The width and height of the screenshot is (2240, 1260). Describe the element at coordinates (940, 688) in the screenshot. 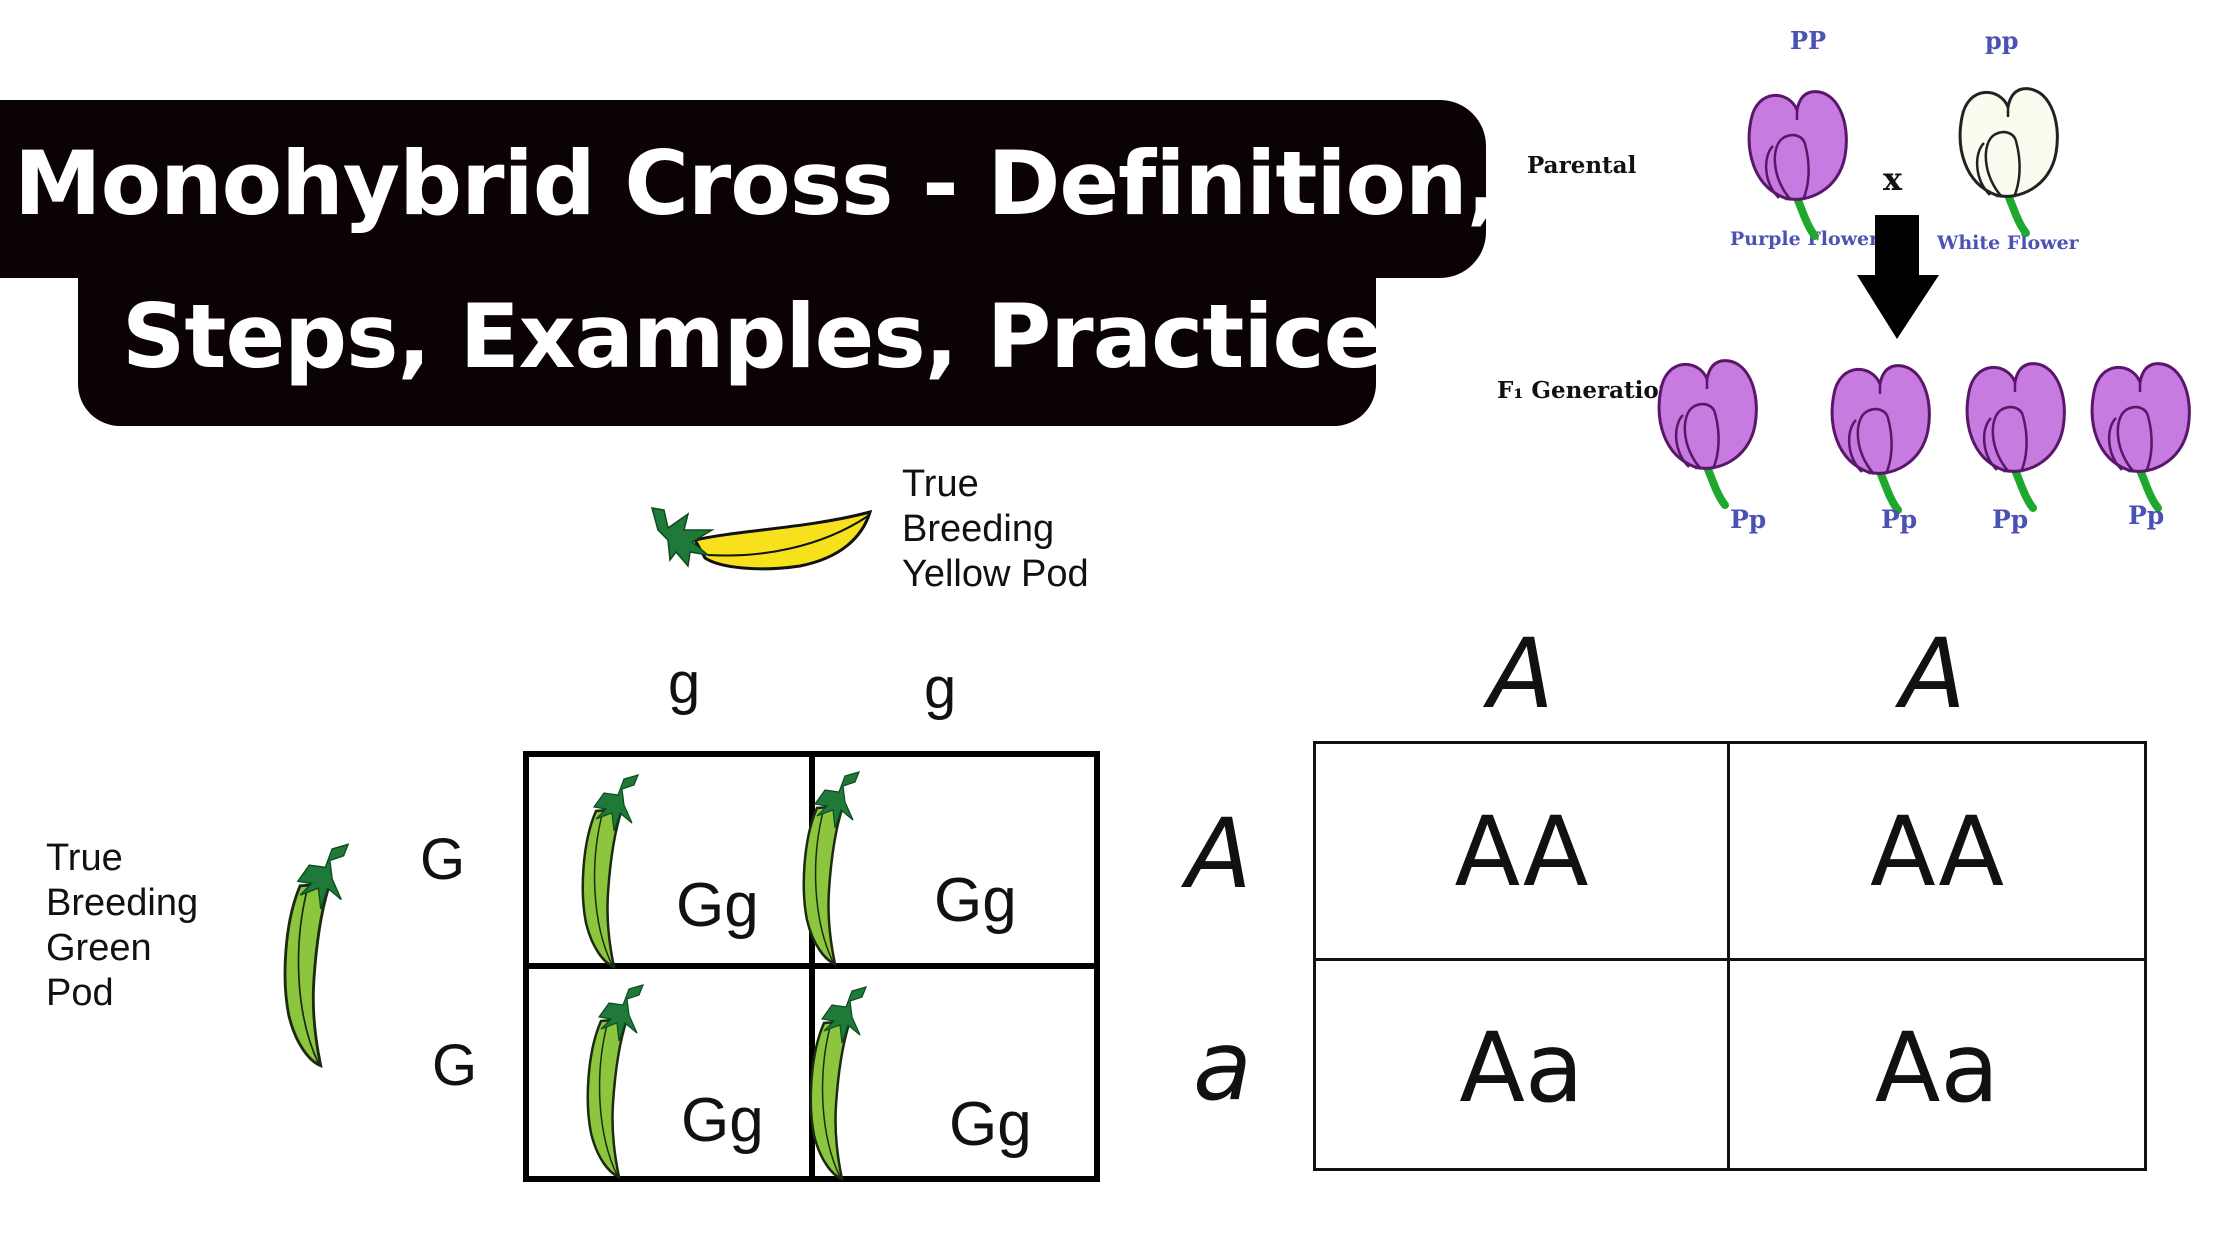

I see `column-allele-2: g` at that location.